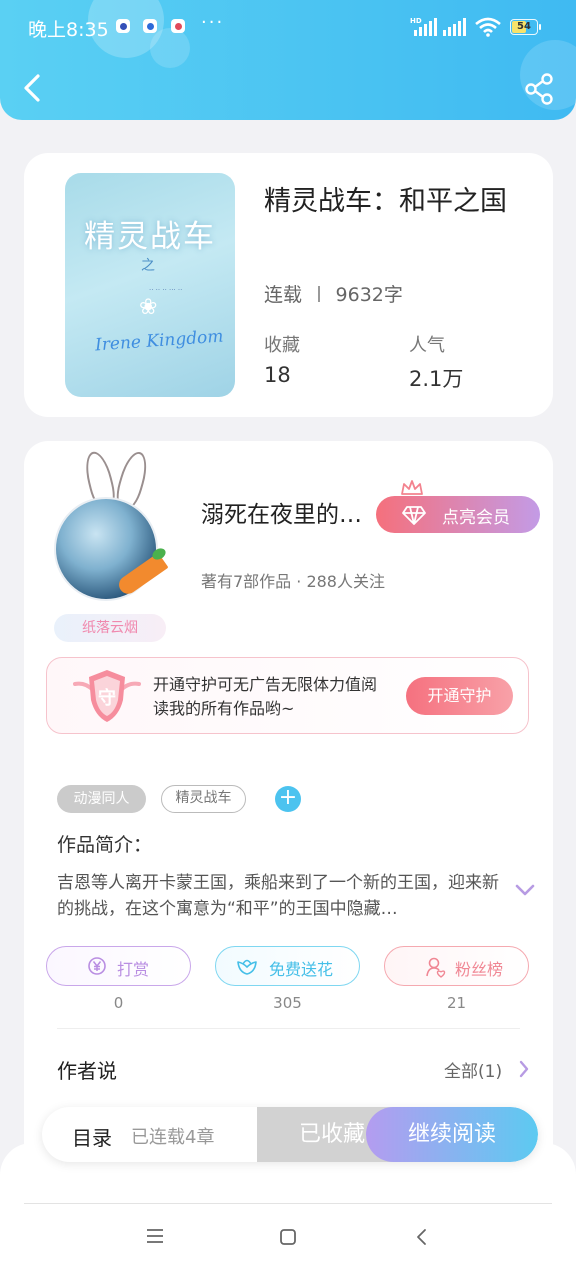  What do you see at coordinates (92, 1136) in the screenshot?
I see `toc-button: 目录` at bounding box center [92, 1136].